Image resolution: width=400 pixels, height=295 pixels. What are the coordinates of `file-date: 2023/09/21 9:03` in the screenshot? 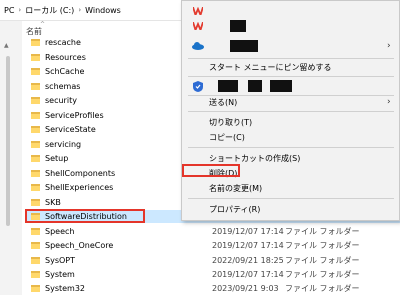 It's located at (245, 288).